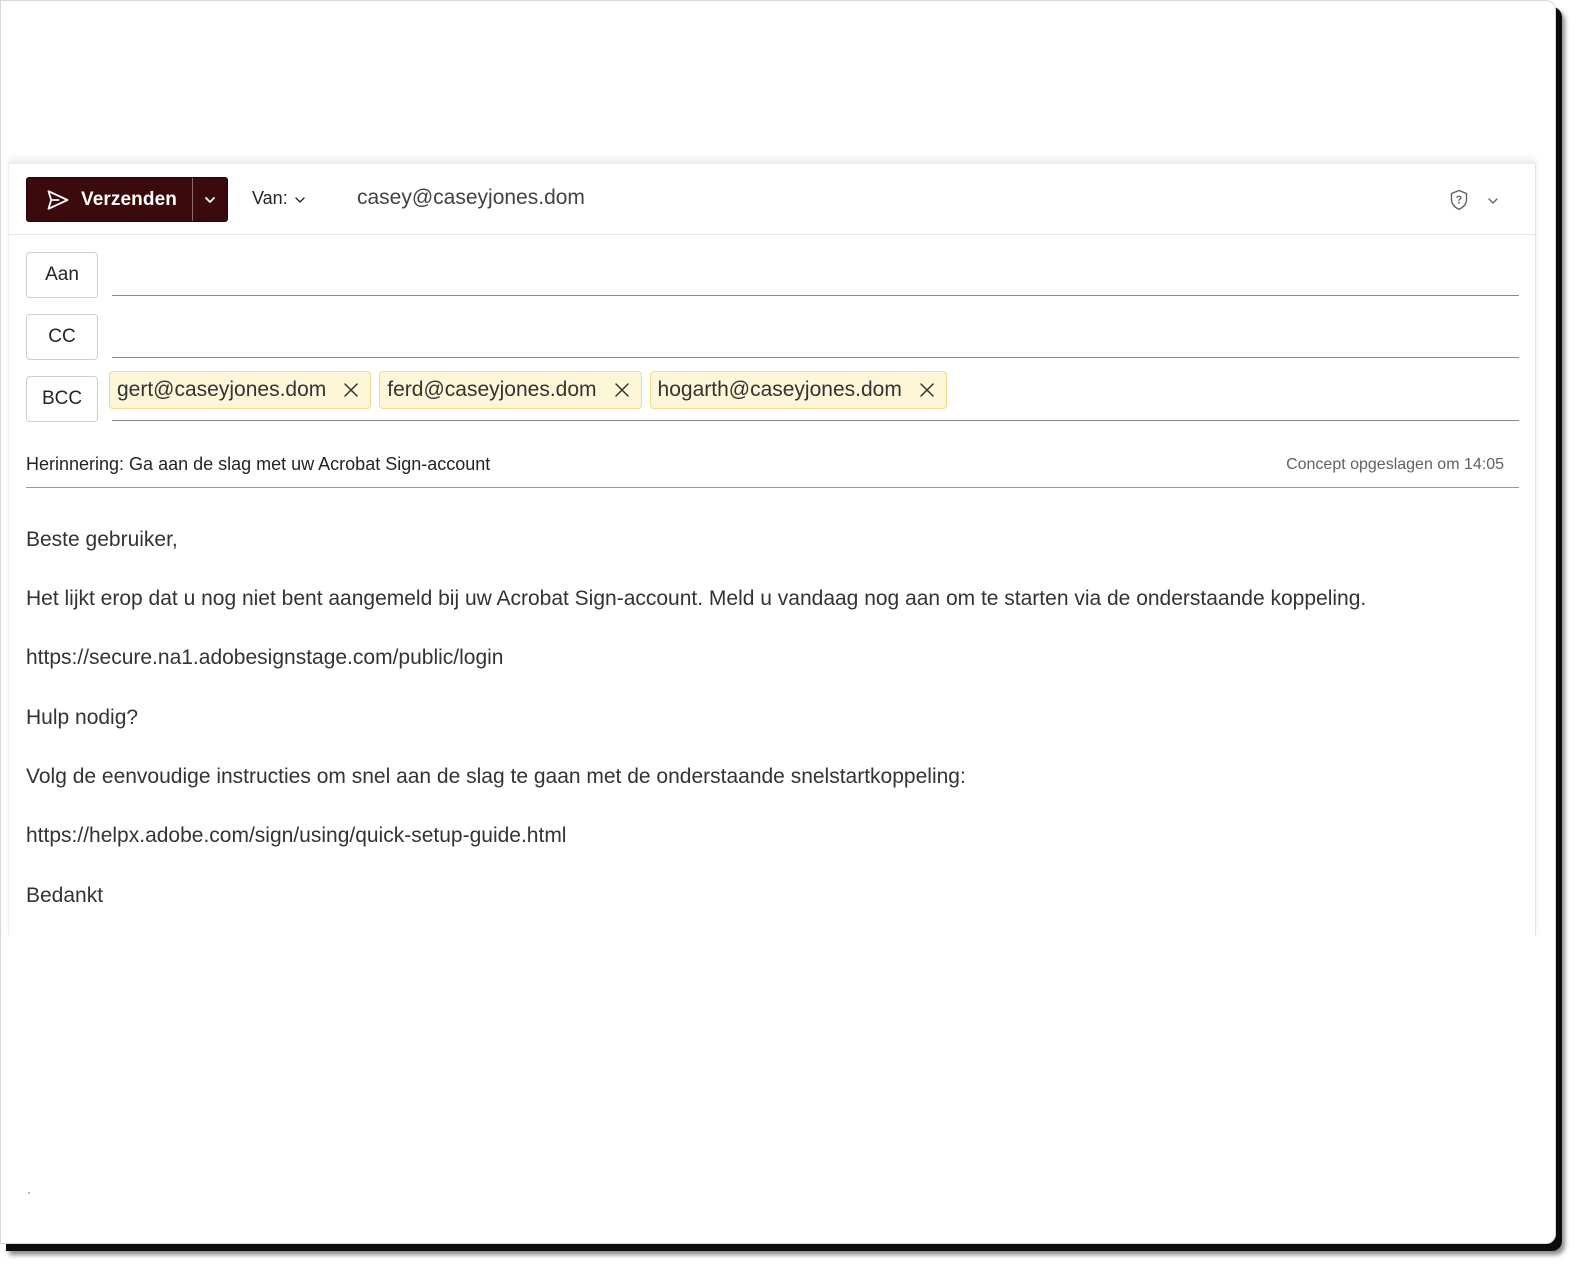 Image resolution: width=1580 pixels, height=1265 pixels. I want to click on shield-icon, so click(1459, 200).